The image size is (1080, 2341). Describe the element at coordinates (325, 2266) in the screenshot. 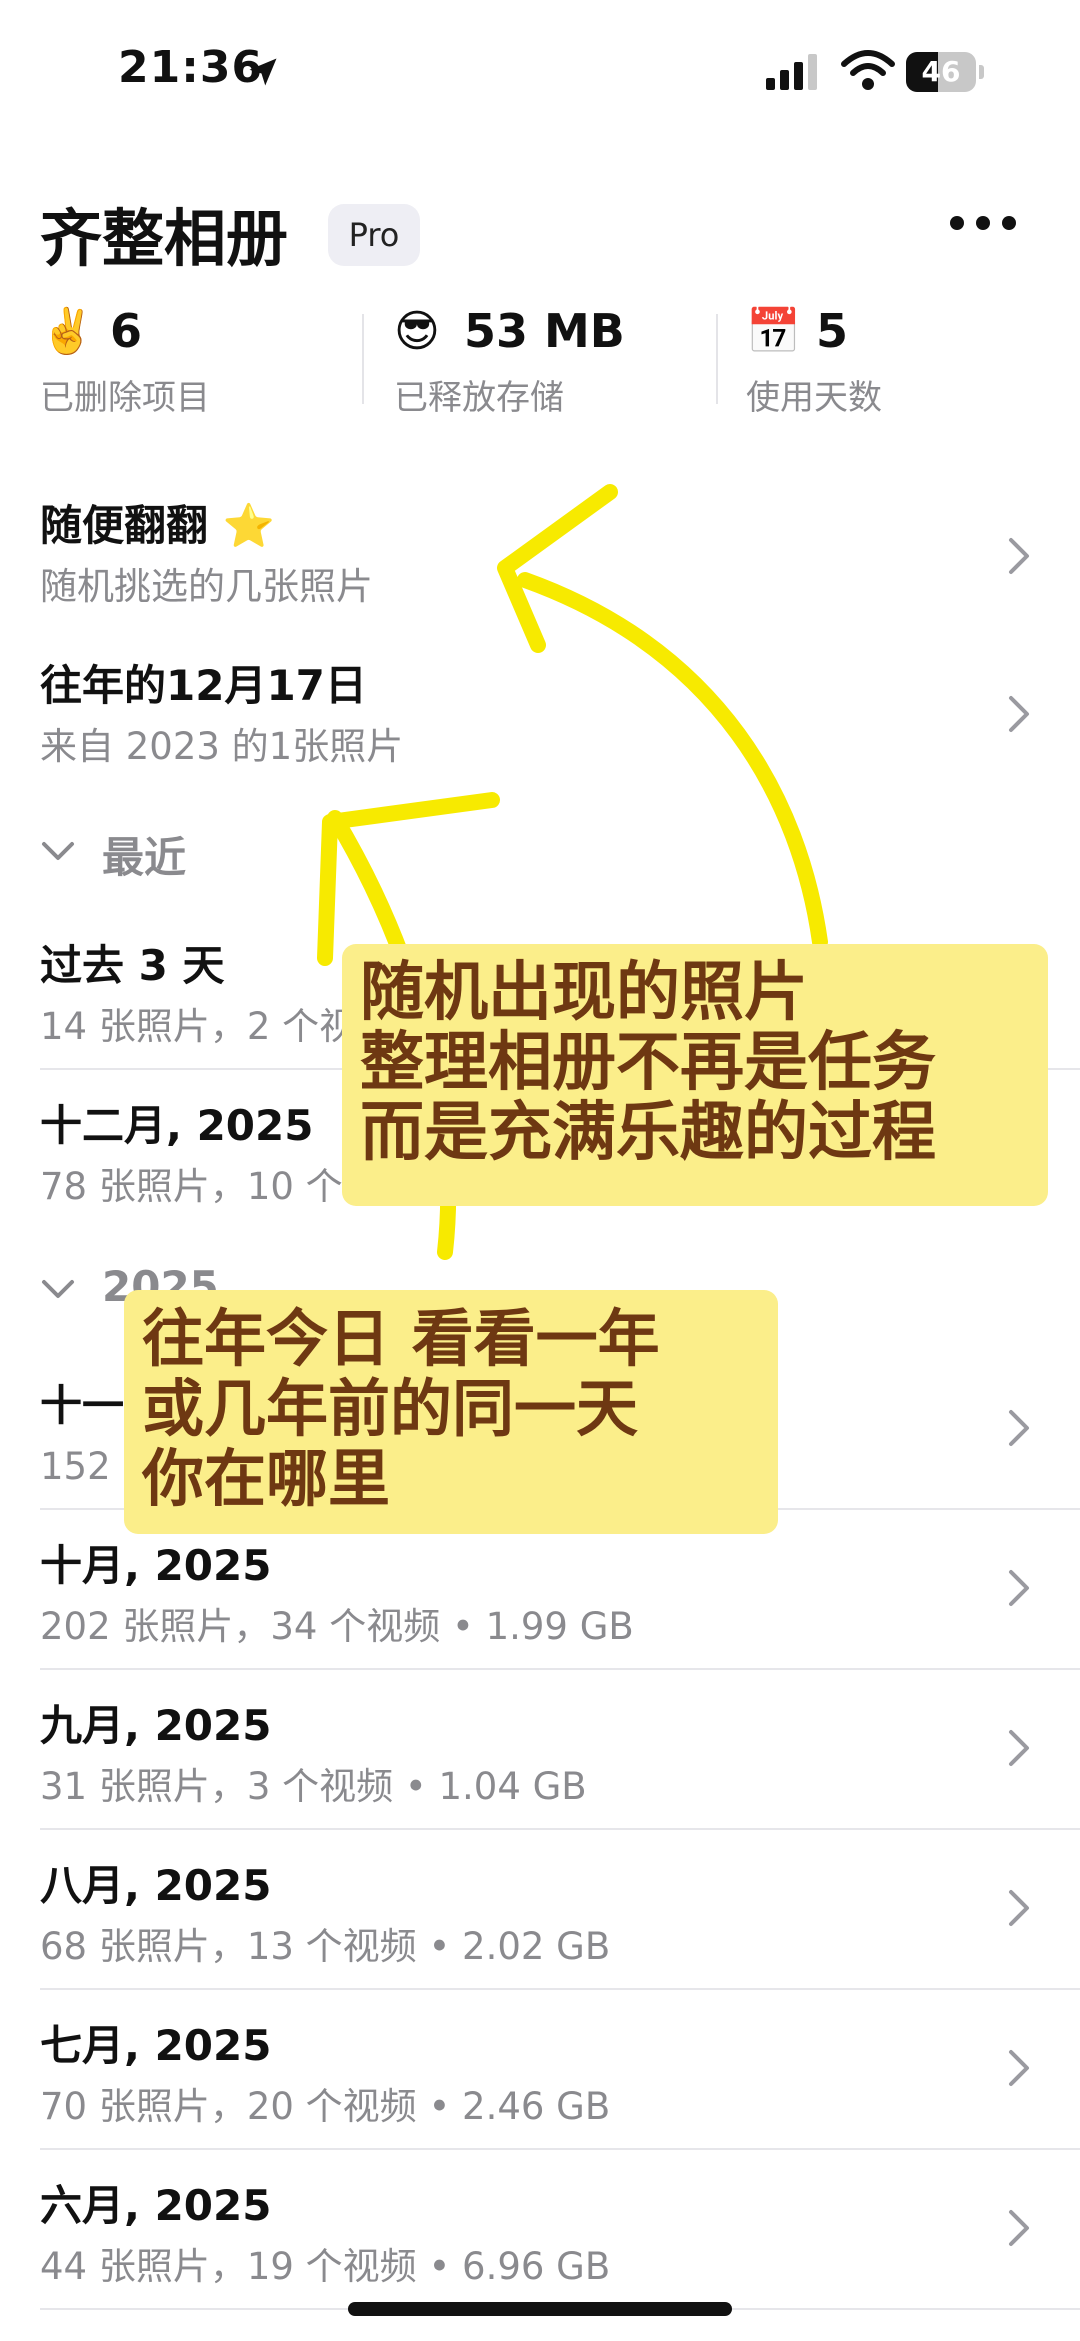

I see `row-subtitle: 44 张照片，19 个视频 • 6.96 GB` at that location.